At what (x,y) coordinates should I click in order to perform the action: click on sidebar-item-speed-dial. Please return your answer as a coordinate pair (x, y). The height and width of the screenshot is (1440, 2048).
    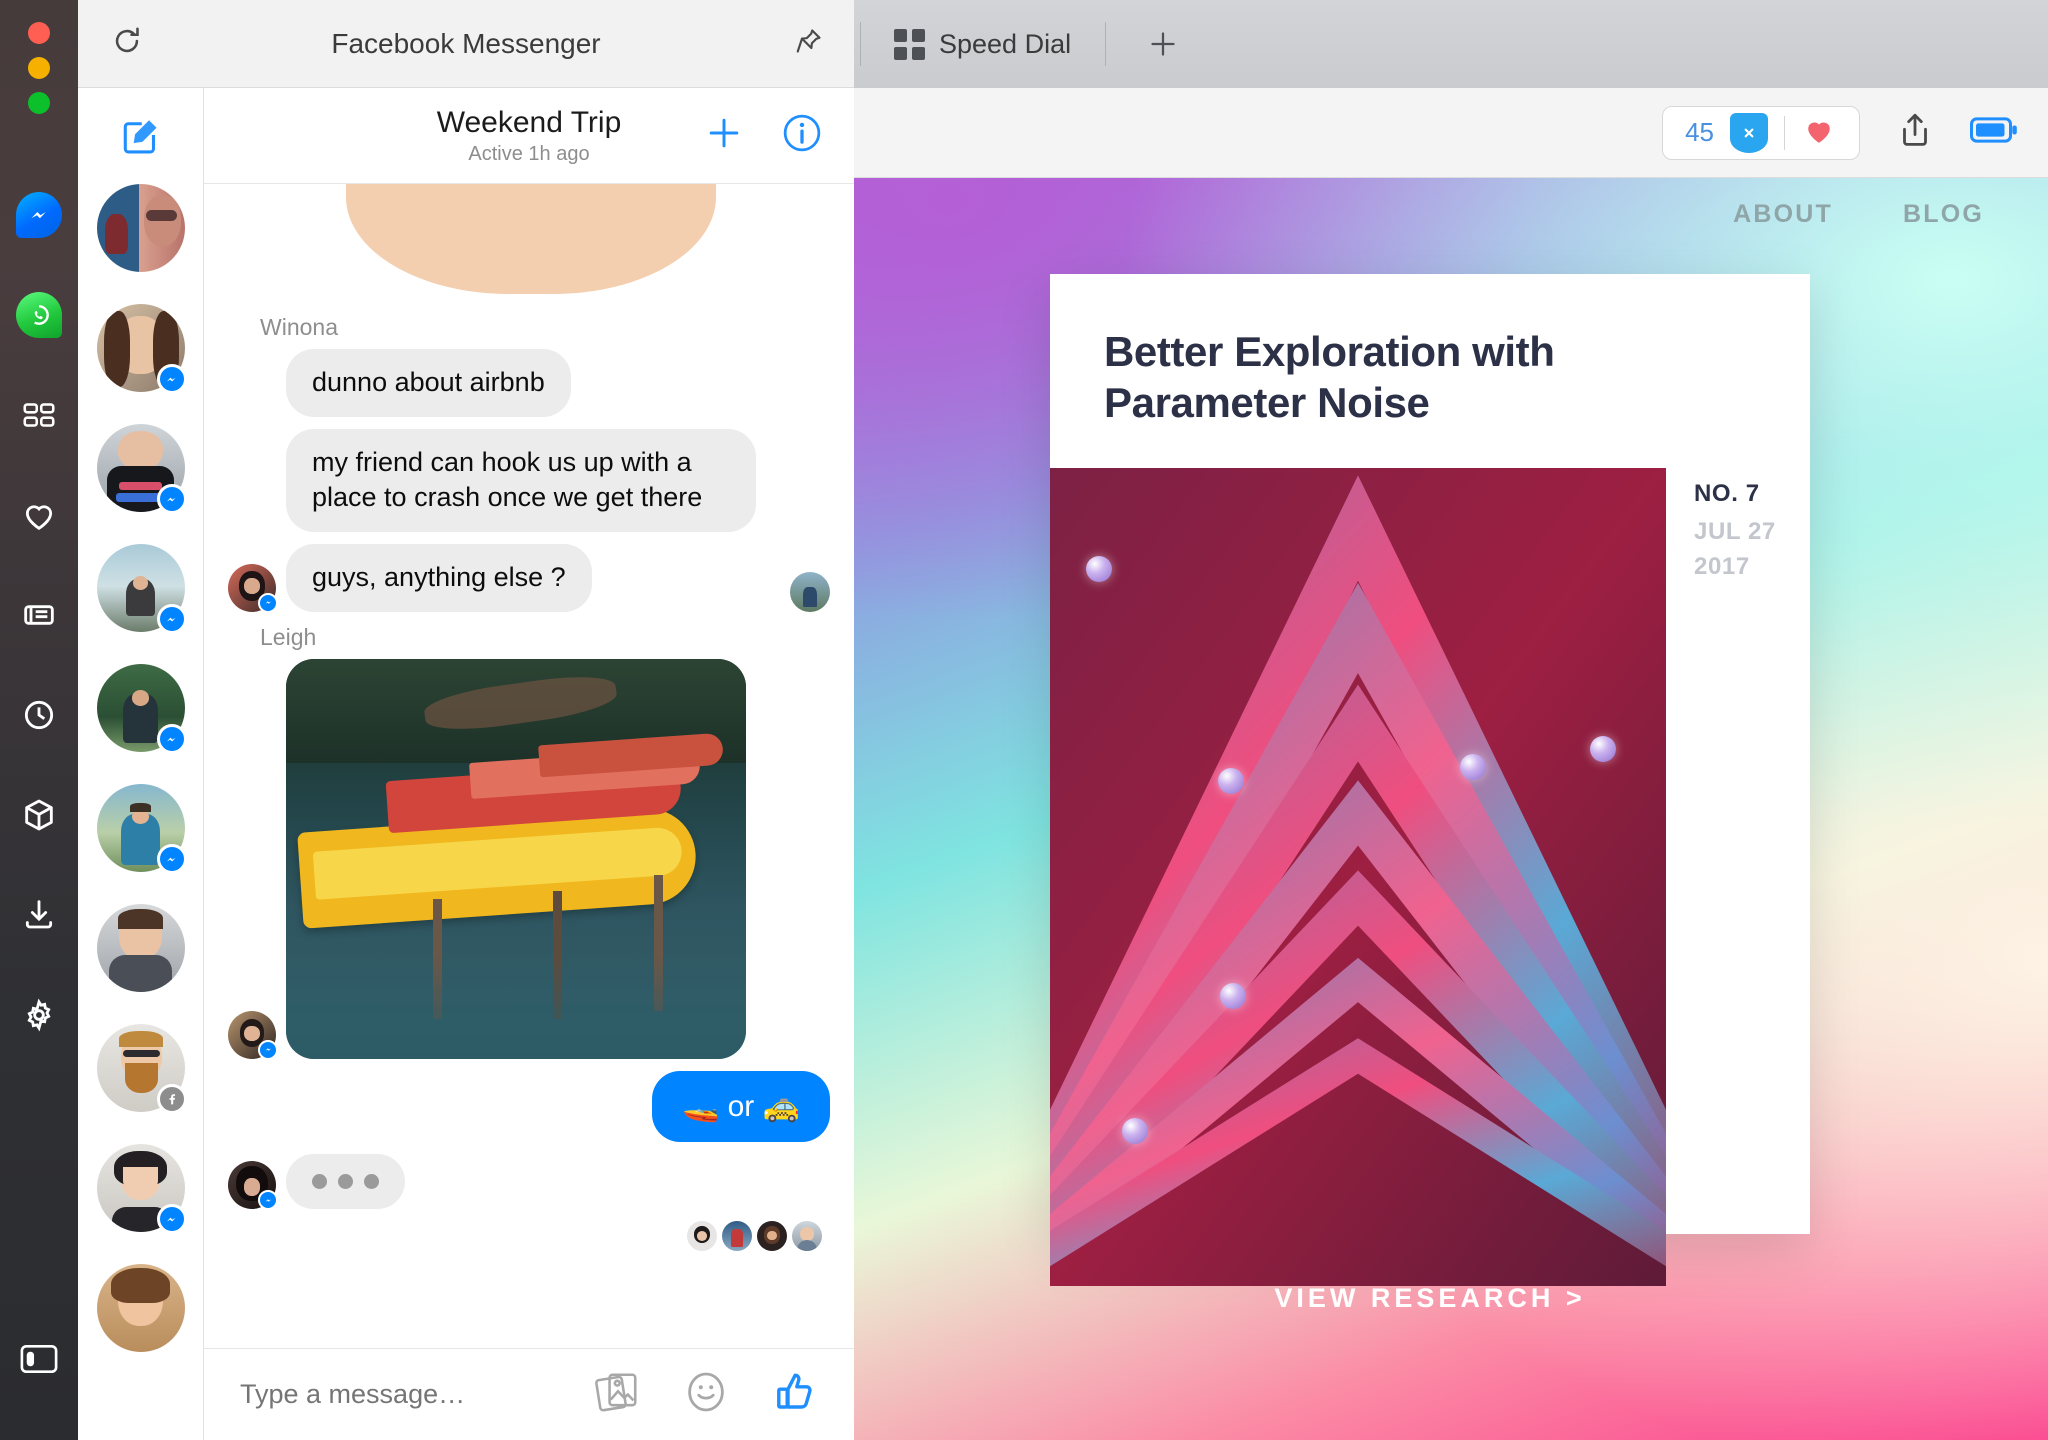
    Looking at the image, I should click on (39, 415).